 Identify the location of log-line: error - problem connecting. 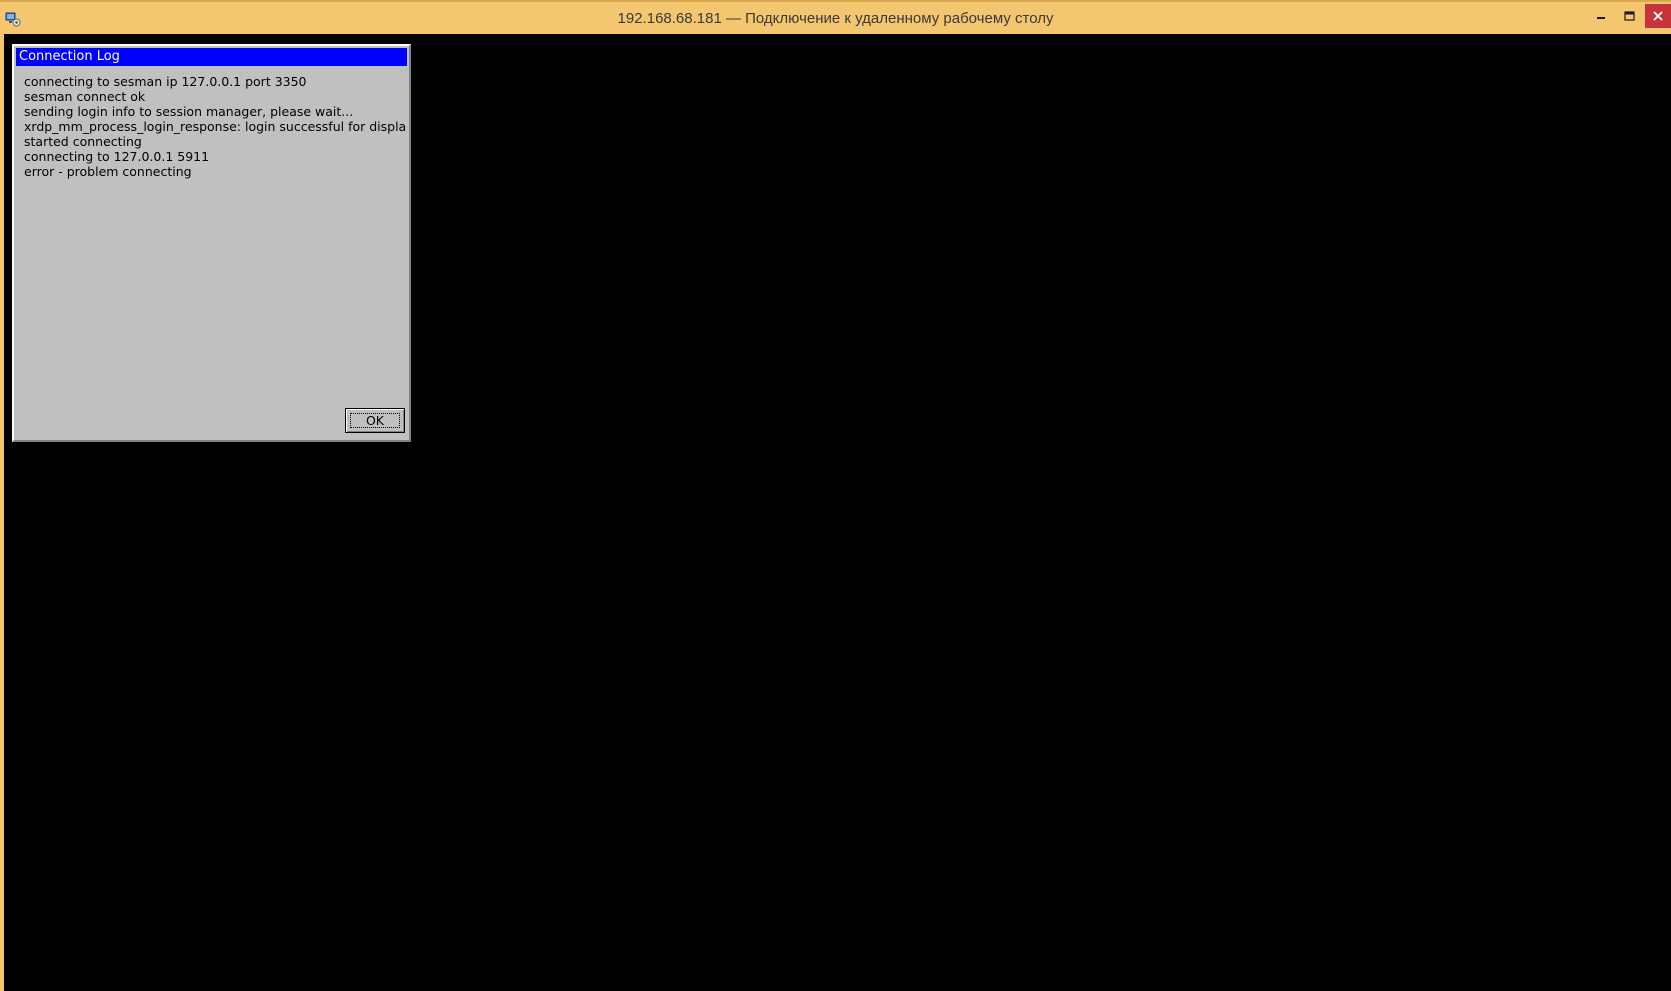
(108, 171).